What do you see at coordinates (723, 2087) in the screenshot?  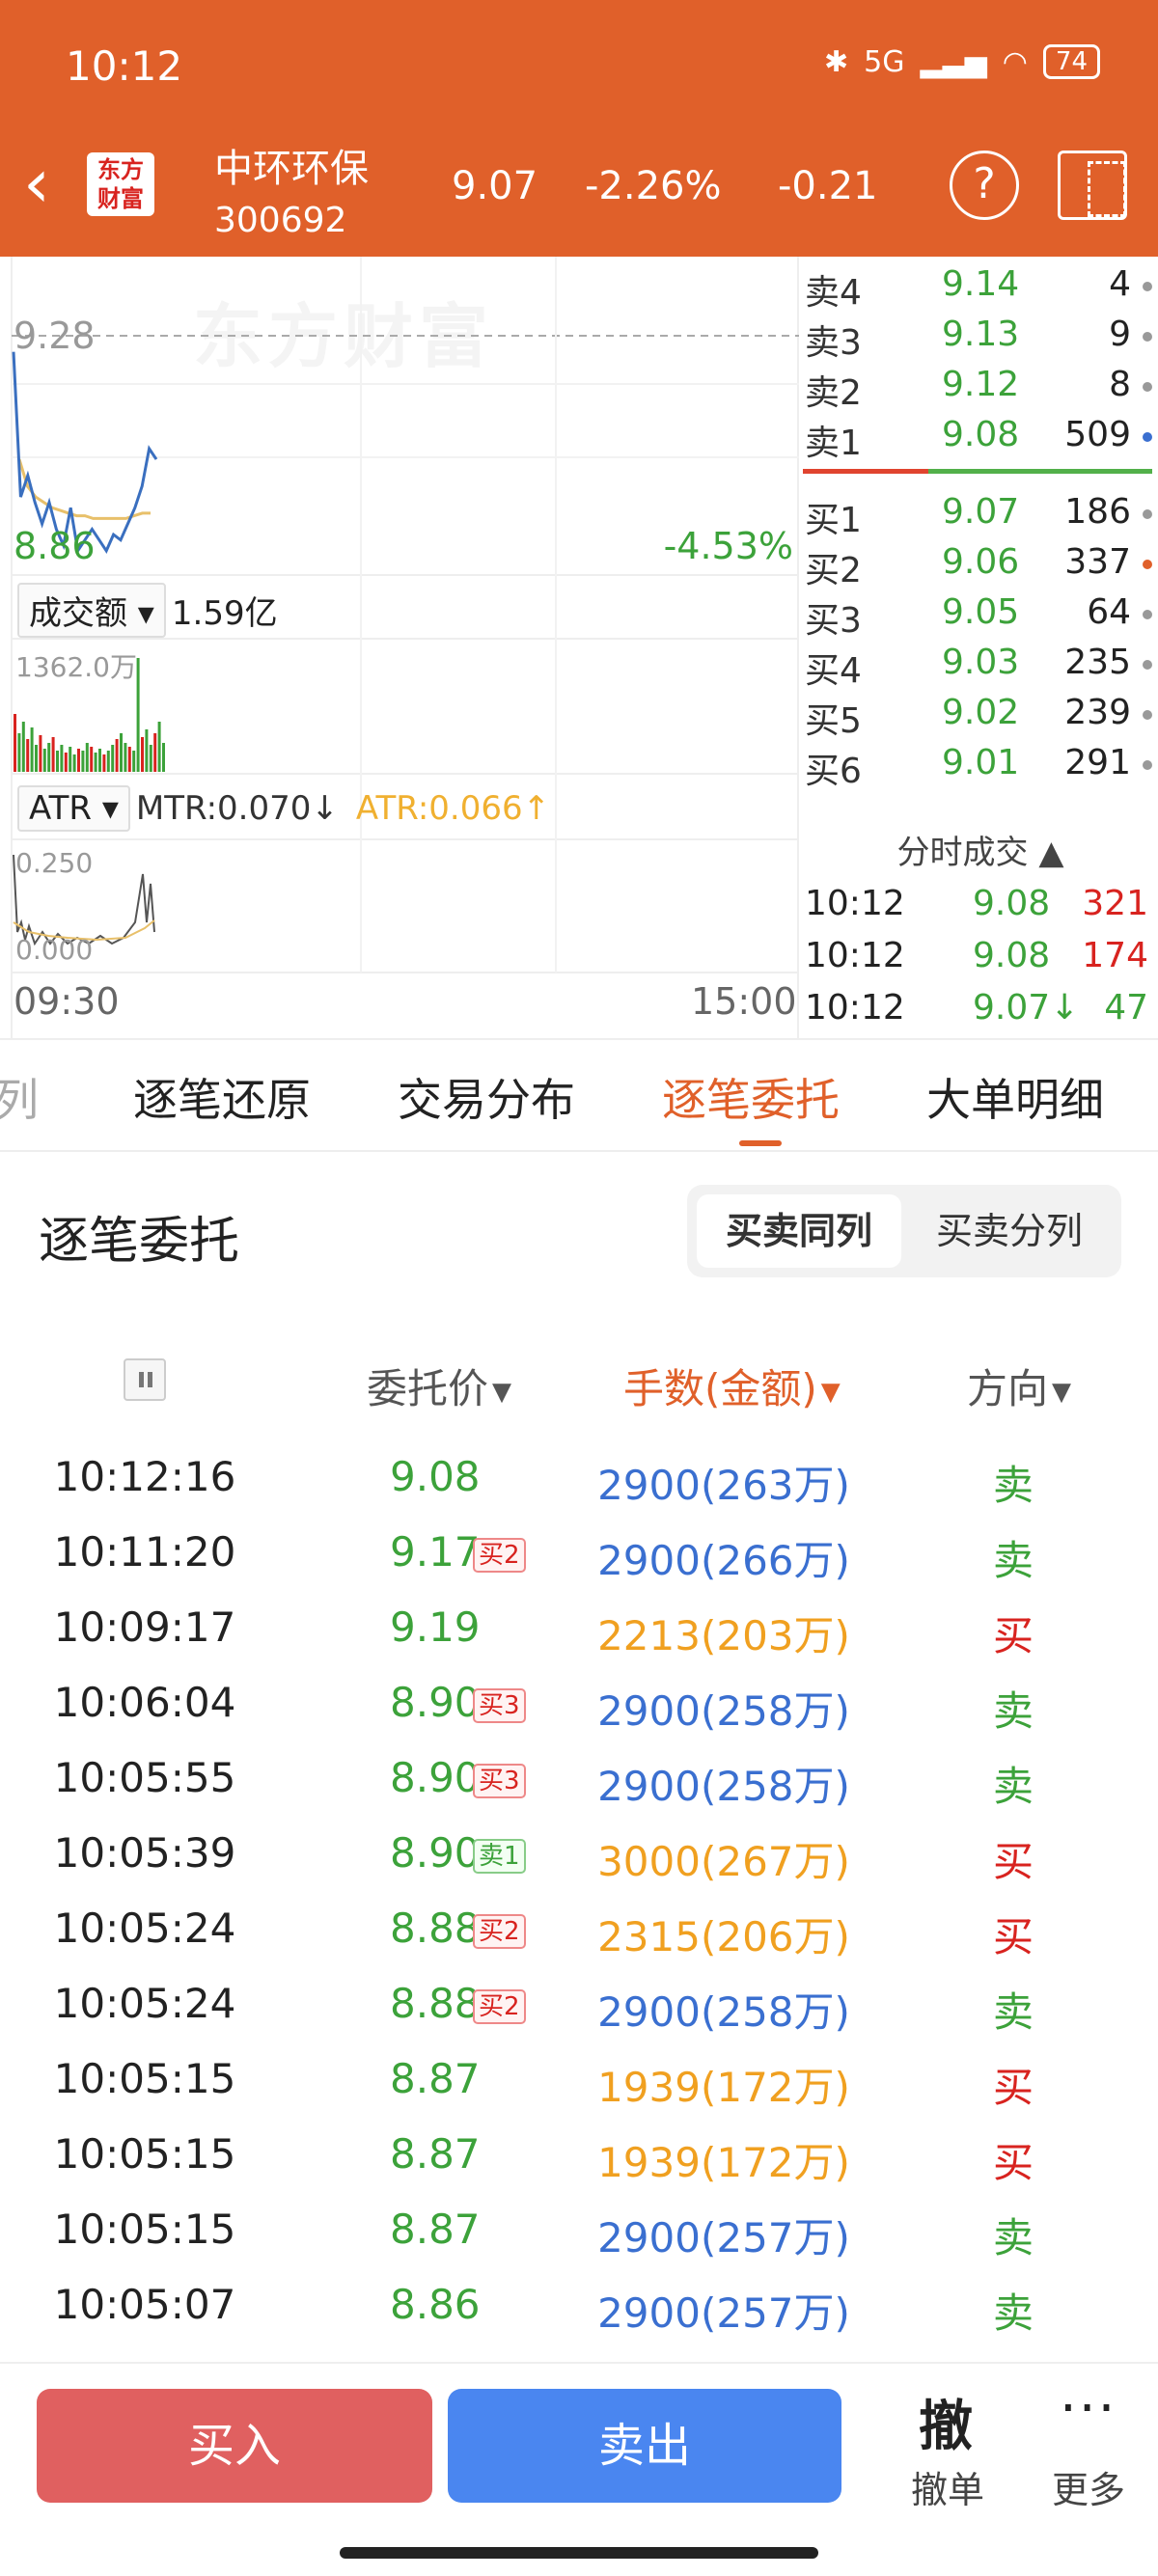 I see `order-amount: 1939(172万)` at bounding box center [723, 2087].